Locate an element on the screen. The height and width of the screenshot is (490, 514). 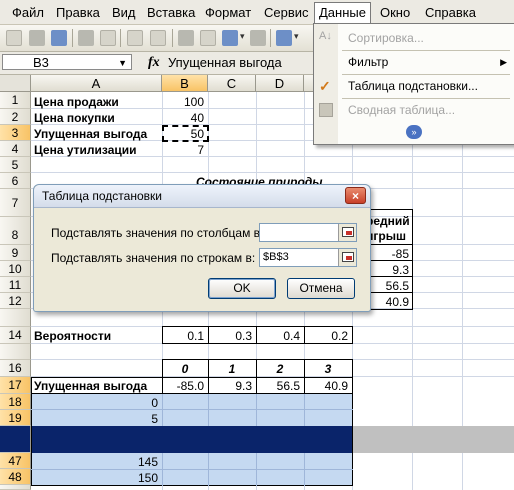
column-input-field is located at coordinates (308, 232).